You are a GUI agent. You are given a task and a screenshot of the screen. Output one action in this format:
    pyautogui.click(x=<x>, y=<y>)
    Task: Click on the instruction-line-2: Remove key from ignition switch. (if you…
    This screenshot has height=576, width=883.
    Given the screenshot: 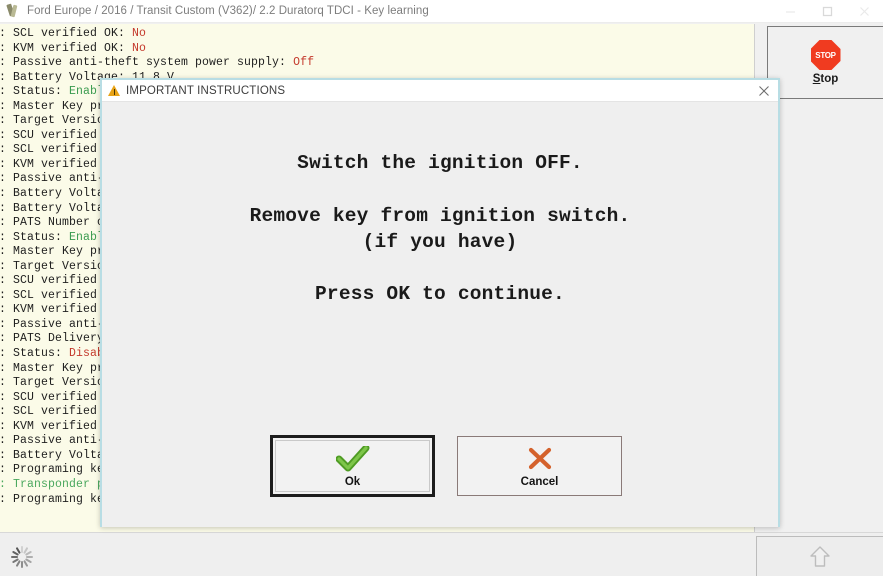 What is the action you would take?
    pyautogui.click(x=440, y=229)
    